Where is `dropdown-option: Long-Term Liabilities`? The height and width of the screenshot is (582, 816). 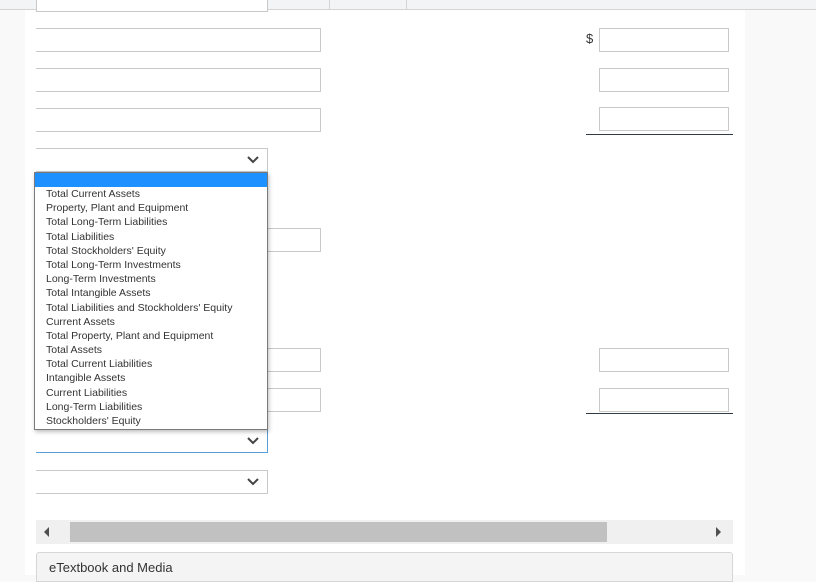 dropdown-option: Long-Term Liabilities is located at coordinates (151, 407).